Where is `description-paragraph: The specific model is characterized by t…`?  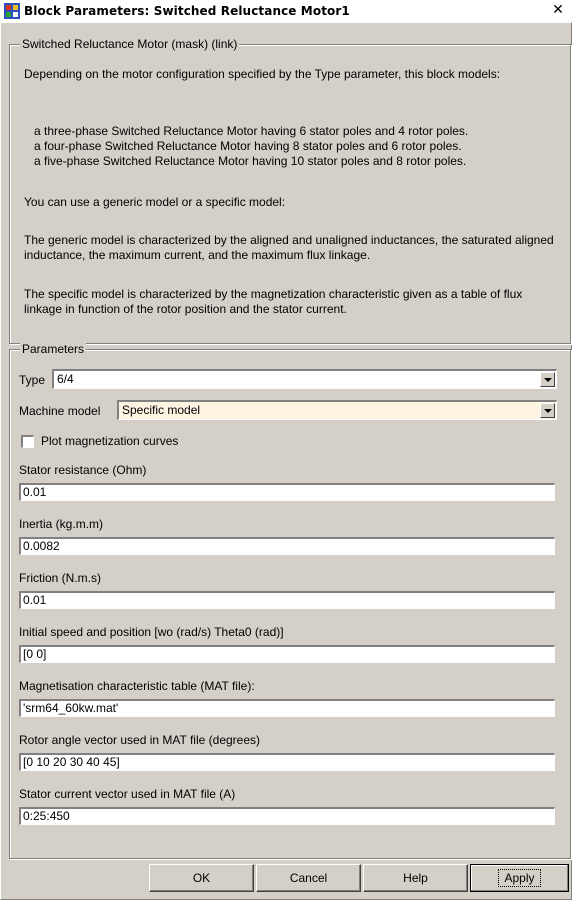
description-paragraph: The specific model is characterized by t… is located at coordinates (273, 301).